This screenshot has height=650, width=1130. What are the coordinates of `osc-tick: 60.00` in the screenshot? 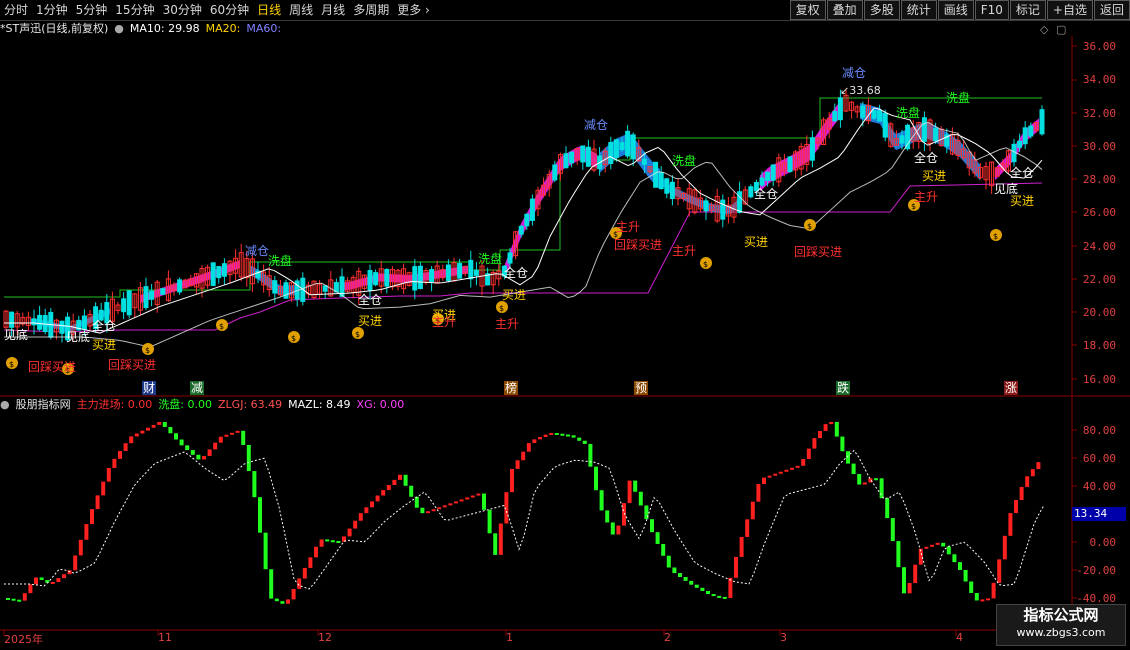 It's located at (1099, 458).